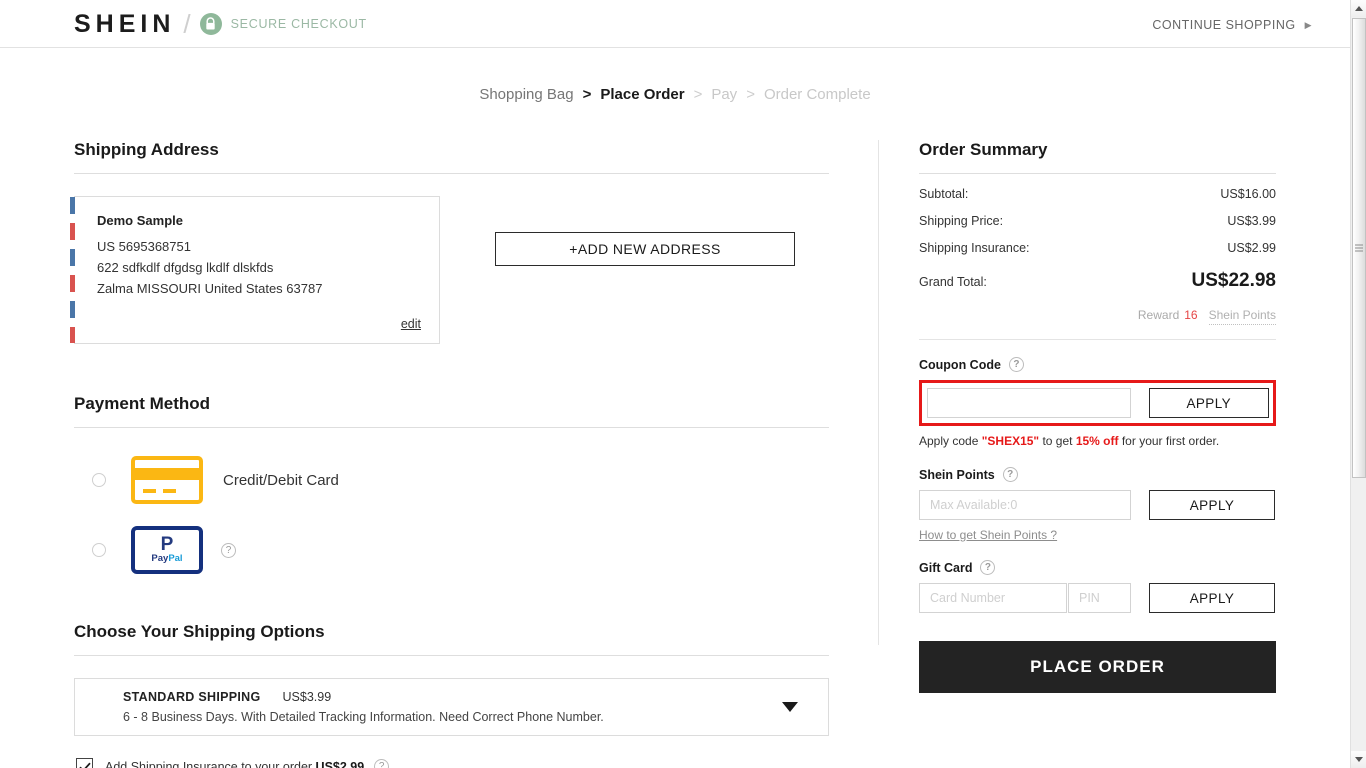 The width and height of the screenshot is (1366, 768). Describe the element at coordinates (1158, 315) in the screenshot. I see `reward-label: Reward` at that location.